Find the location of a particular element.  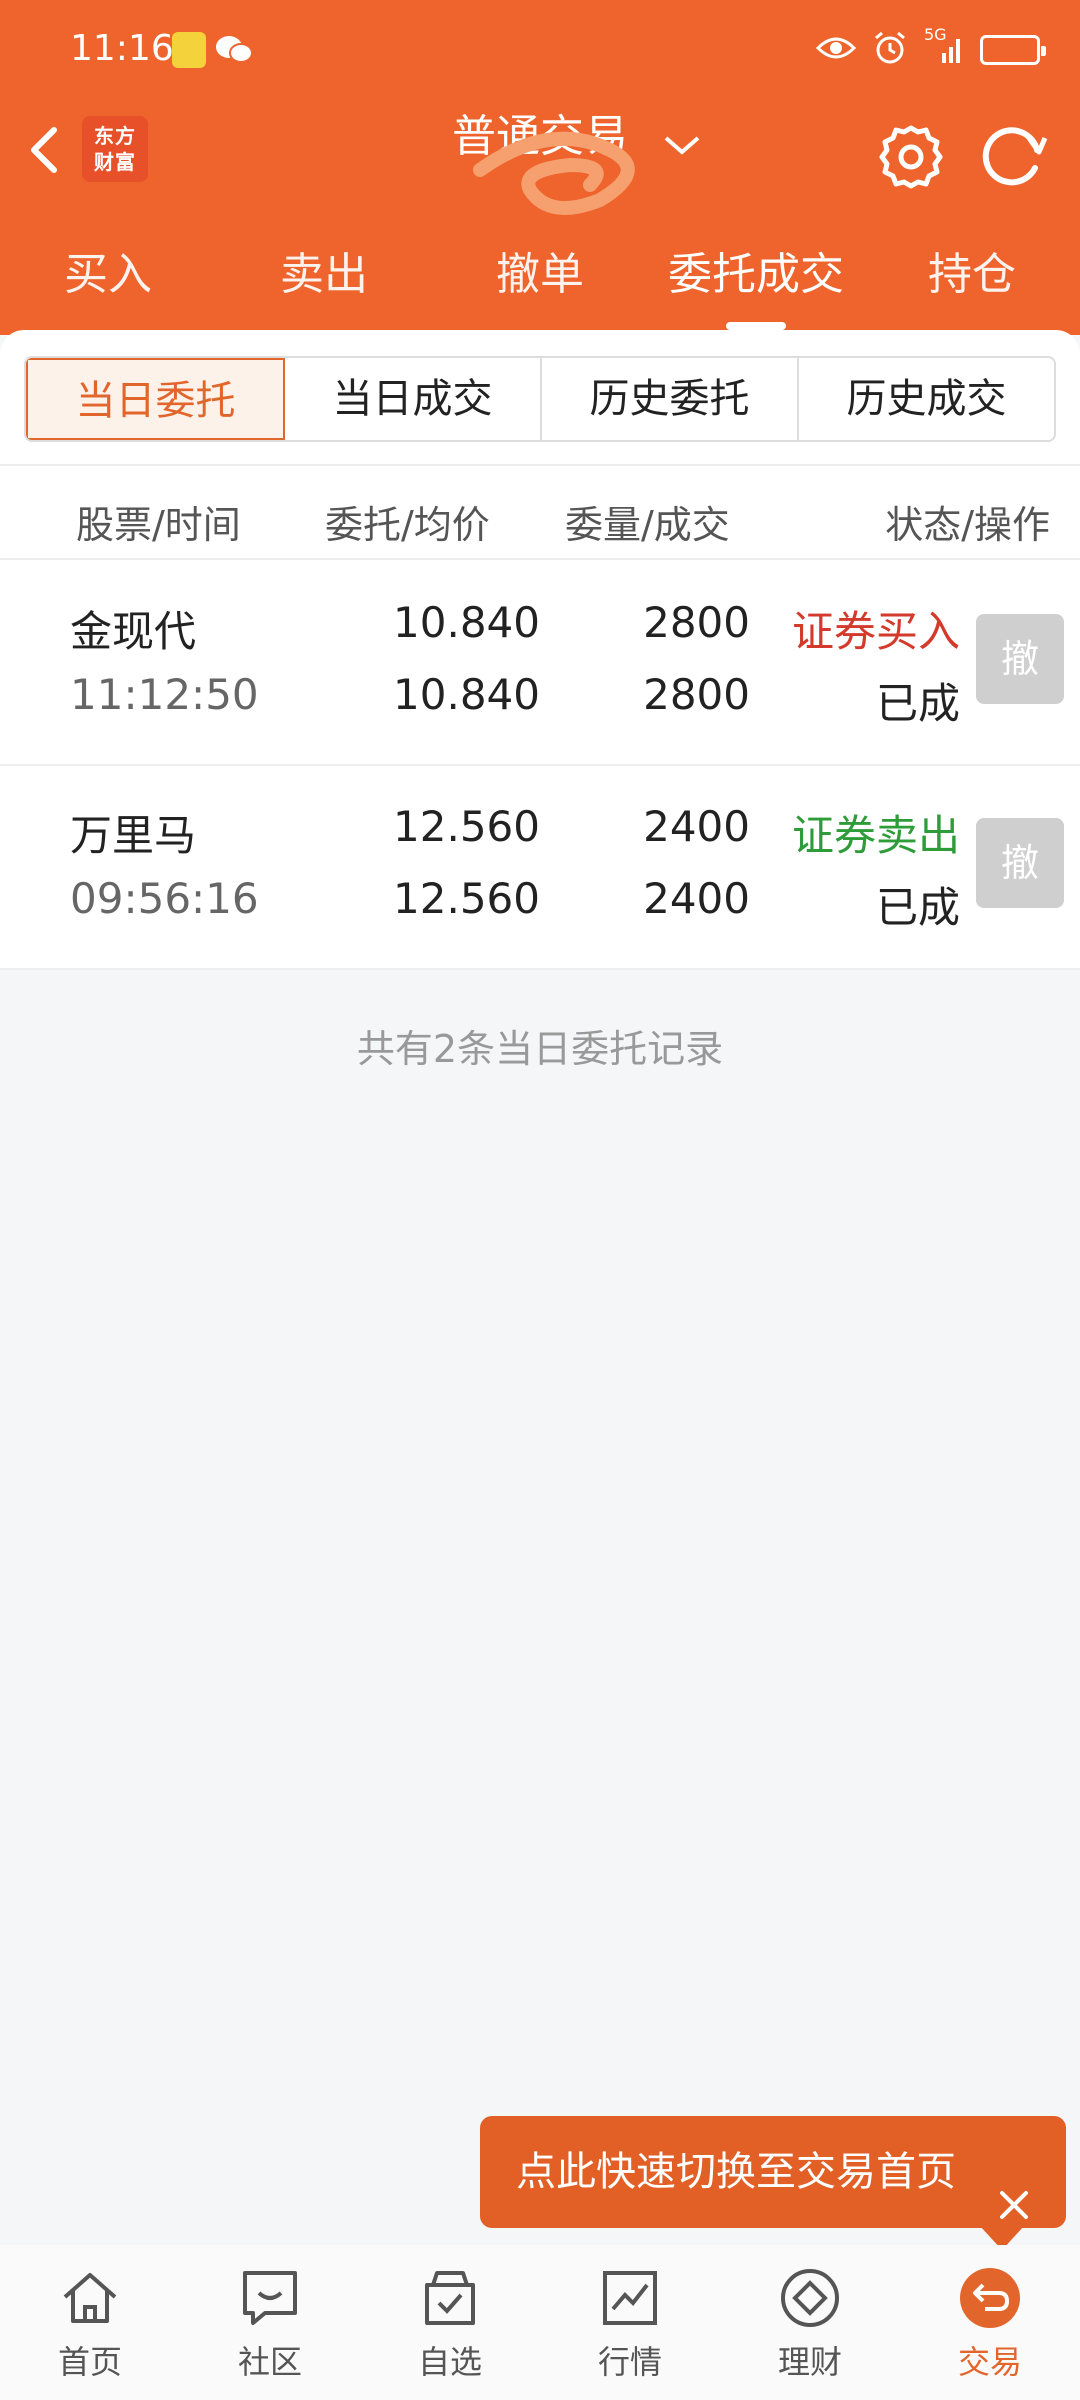

chat-icon is located at coordinates (270, 2298).